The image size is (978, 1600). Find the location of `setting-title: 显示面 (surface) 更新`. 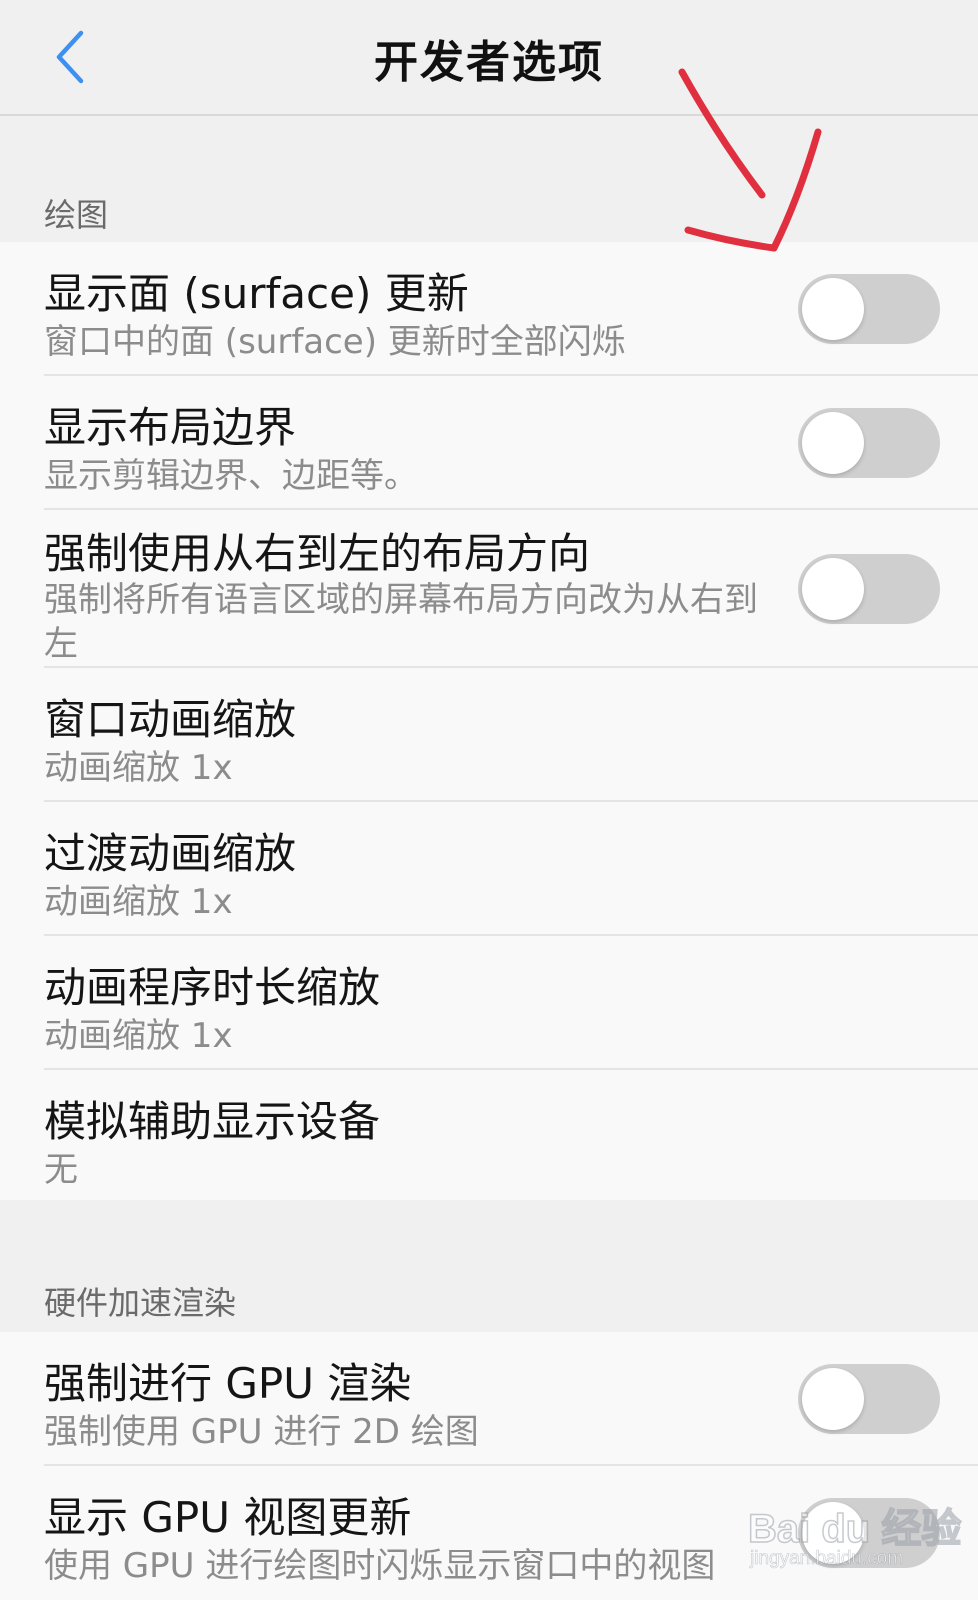

setting-title: 显示面 (surface) 更新 is located at coordinates (256, 293).